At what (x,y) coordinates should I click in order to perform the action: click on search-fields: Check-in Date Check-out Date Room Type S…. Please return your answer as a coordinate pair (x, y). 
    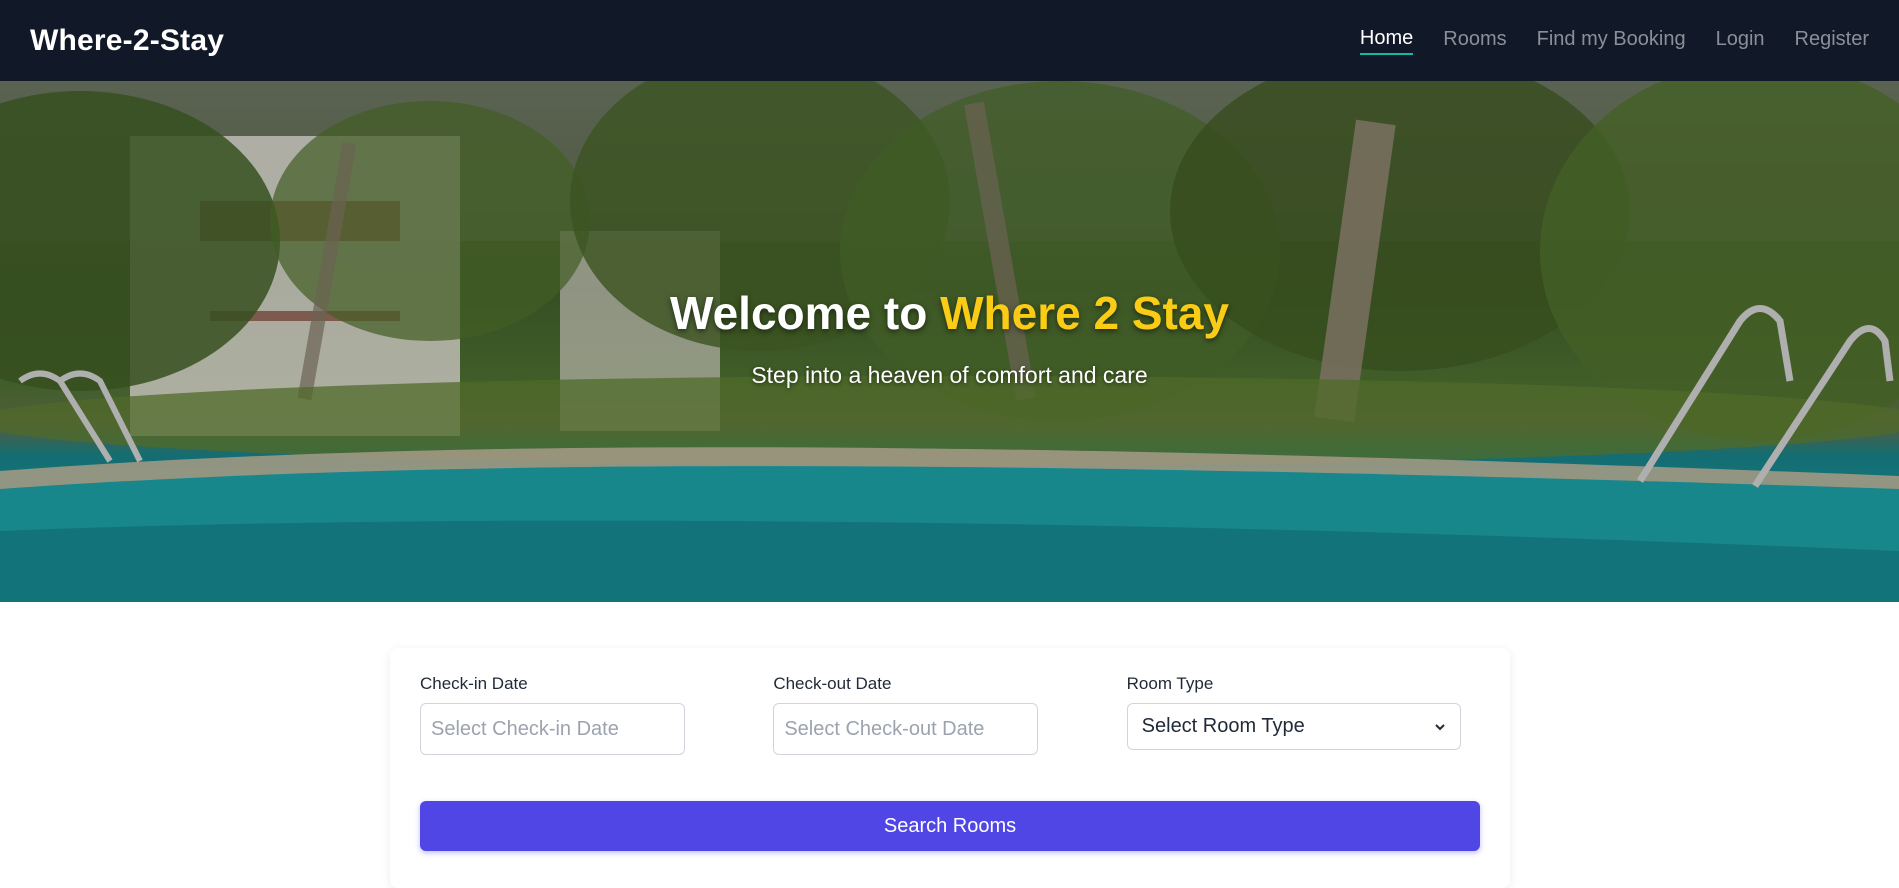
    Looking at the image, I should click on (950, 714).